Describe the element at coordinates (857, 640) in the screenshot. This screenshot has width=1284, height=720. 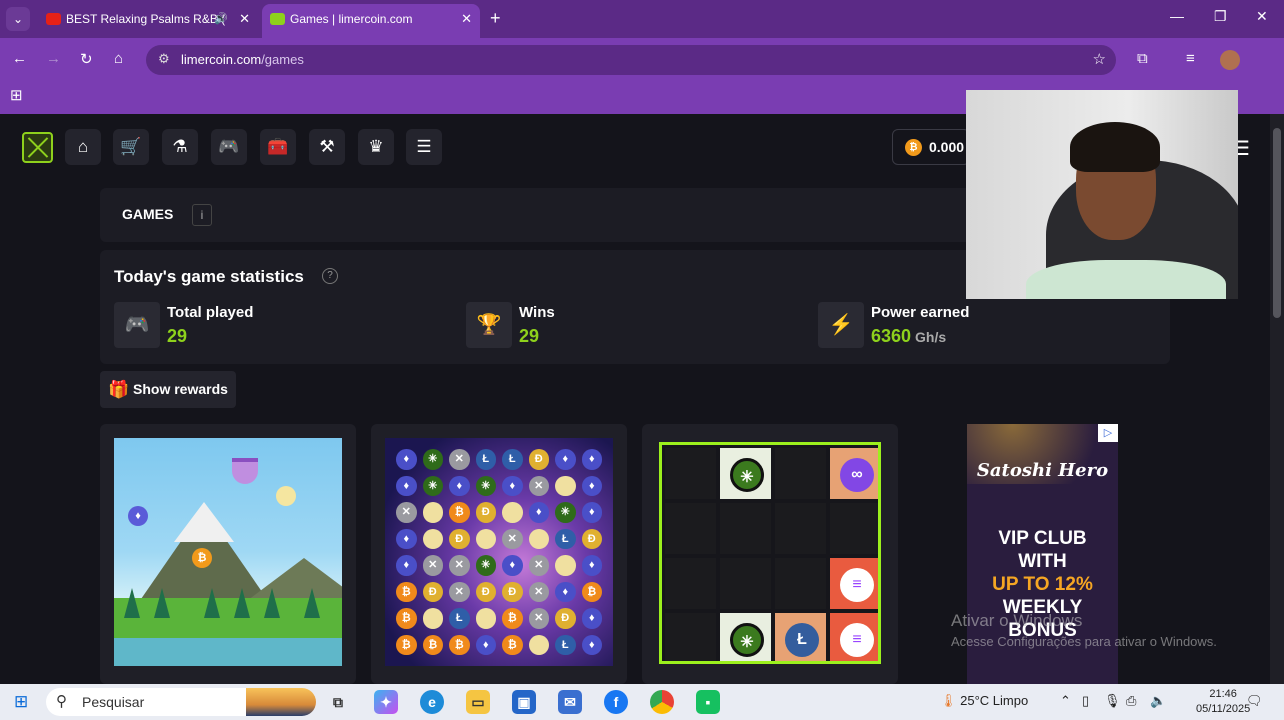
I see `solana-coin-icon: ≡` at that location.